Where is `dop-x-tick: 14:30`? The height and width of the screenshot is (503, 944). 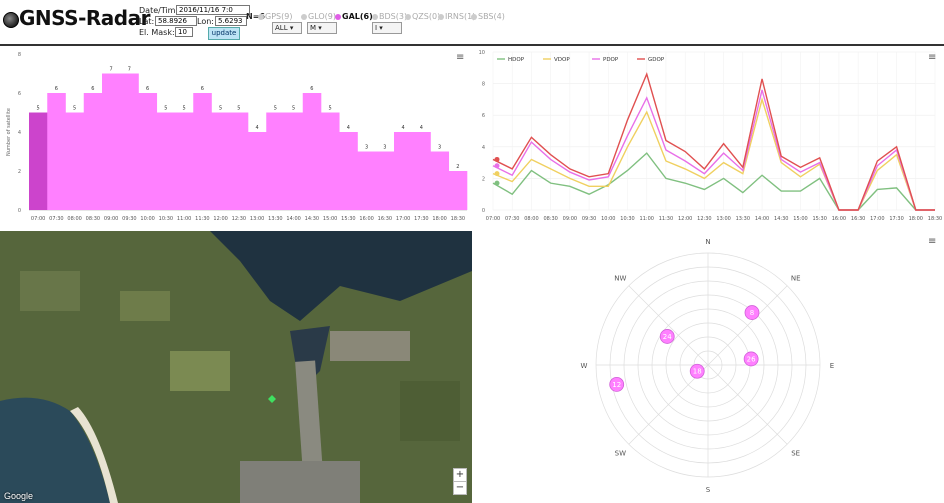
dop-x-tick: 14:30 is located at coordinates (781, 219).